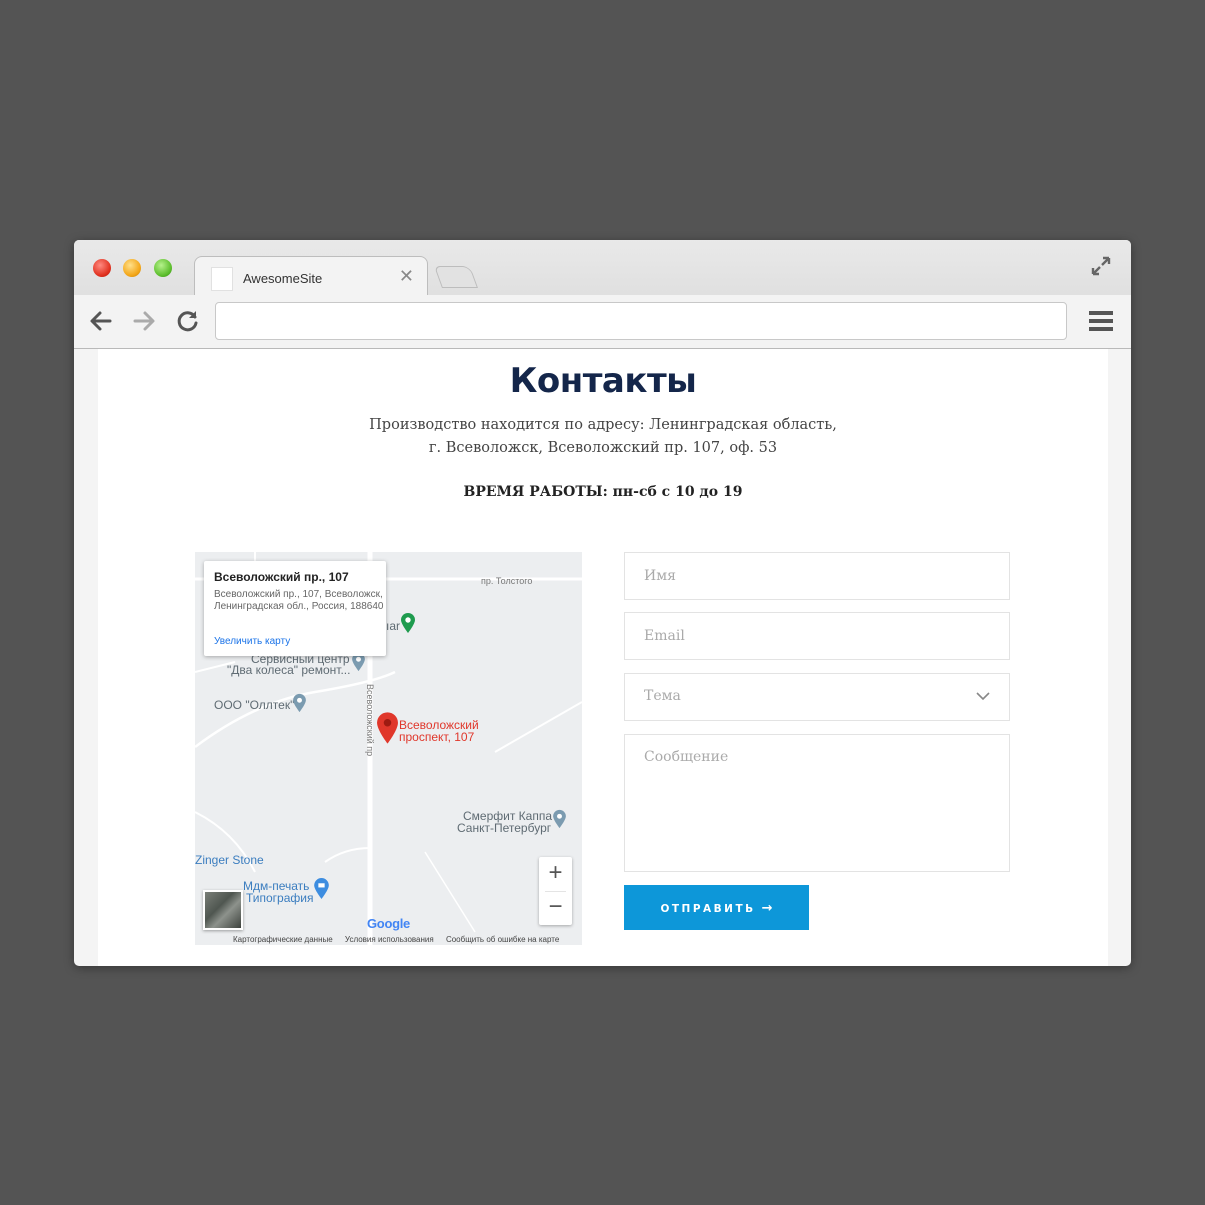  Describe the element at coordinates (1101, 266) in the screenshot. I see `fullscreen-icon` at that location.